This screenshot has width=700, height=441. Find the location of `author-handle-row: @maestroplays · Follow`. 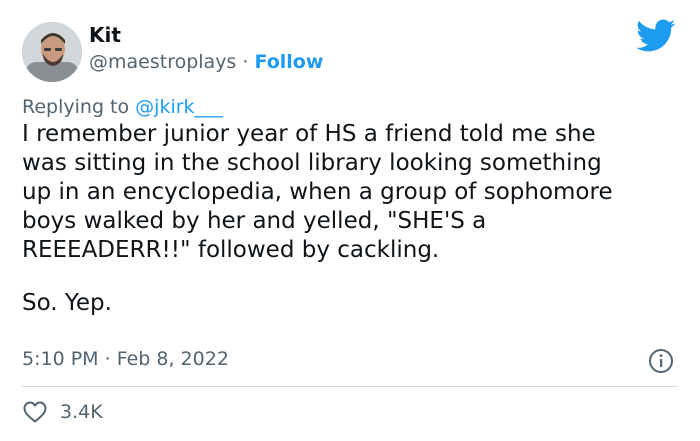

author-handle-row: @maestroplays · Follow is located at coordinates (206, 62).